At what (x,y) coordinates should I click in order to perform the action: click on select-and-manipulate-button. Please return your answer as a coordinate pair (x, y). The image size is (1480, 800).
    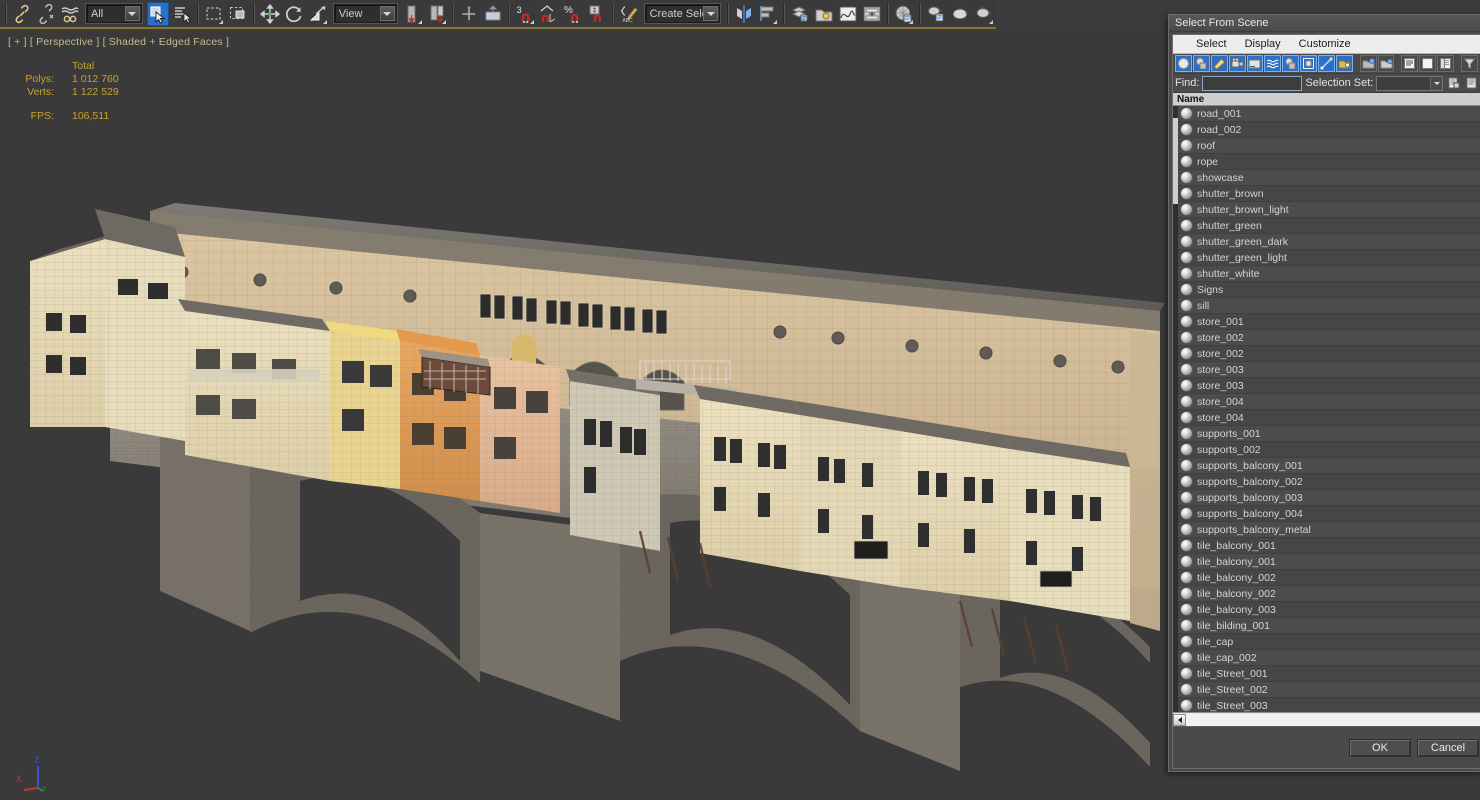
    Looking at the image, I should click on (469, 14).